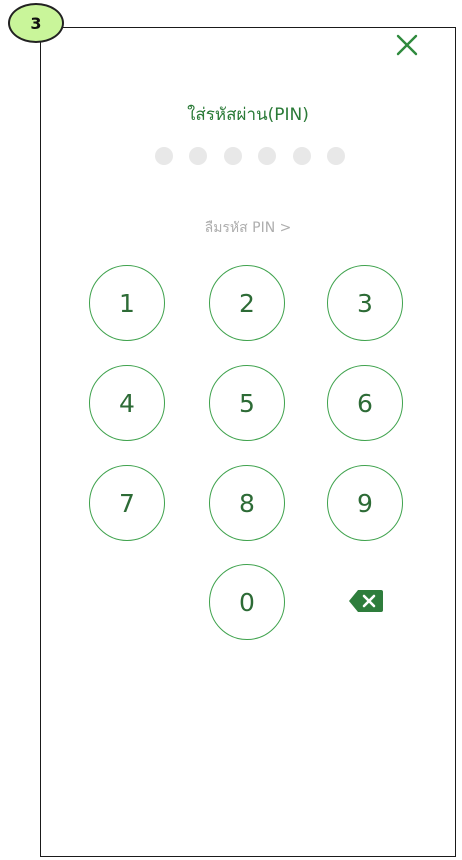  What do you see at coordinates (365, 503) in the screenshot?
I see `key-9: 9` at bounding box center [365, 503].